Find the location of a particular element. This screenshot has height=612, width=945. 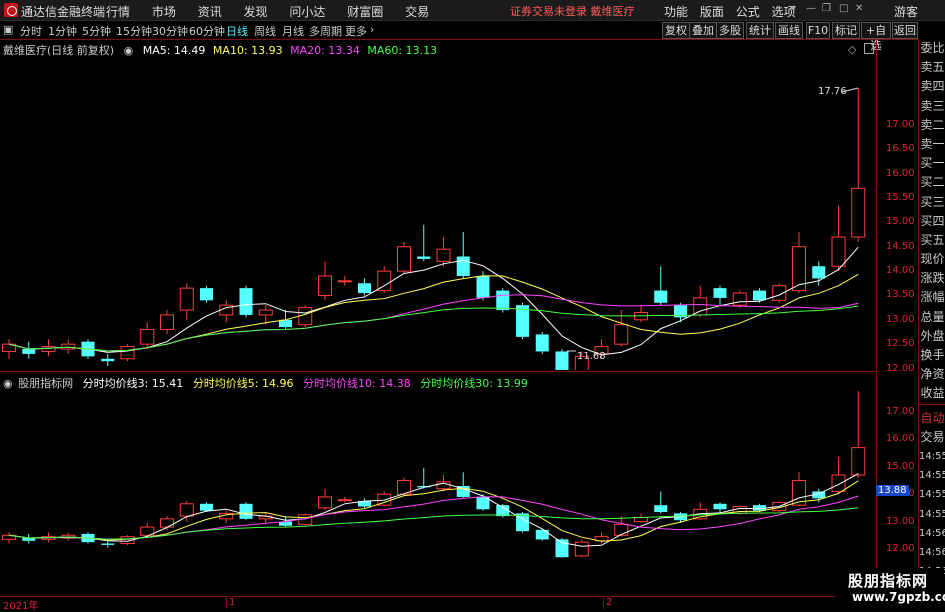

period-1min: 1分钟 is located at coordinates (62, 31).